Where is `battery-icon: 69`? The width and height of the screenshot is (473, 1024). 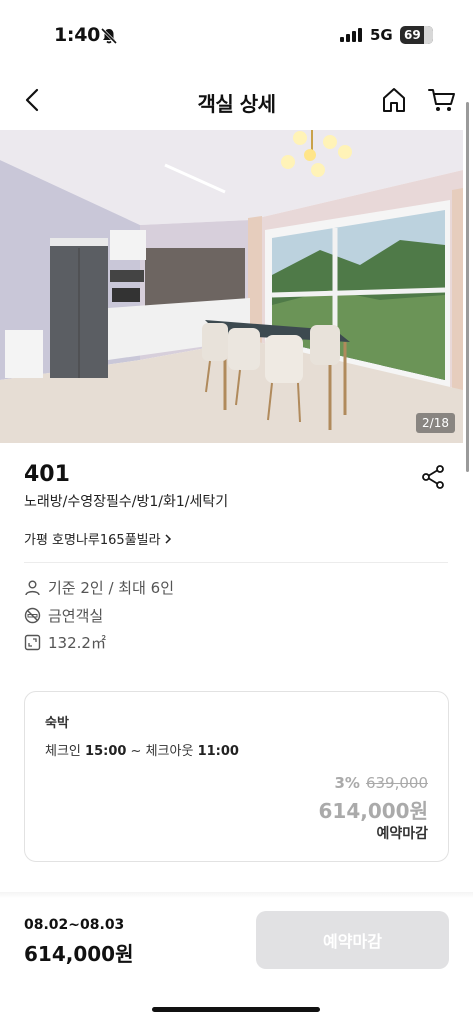
battery-icon: 69 is located at coordinates (416, 35).